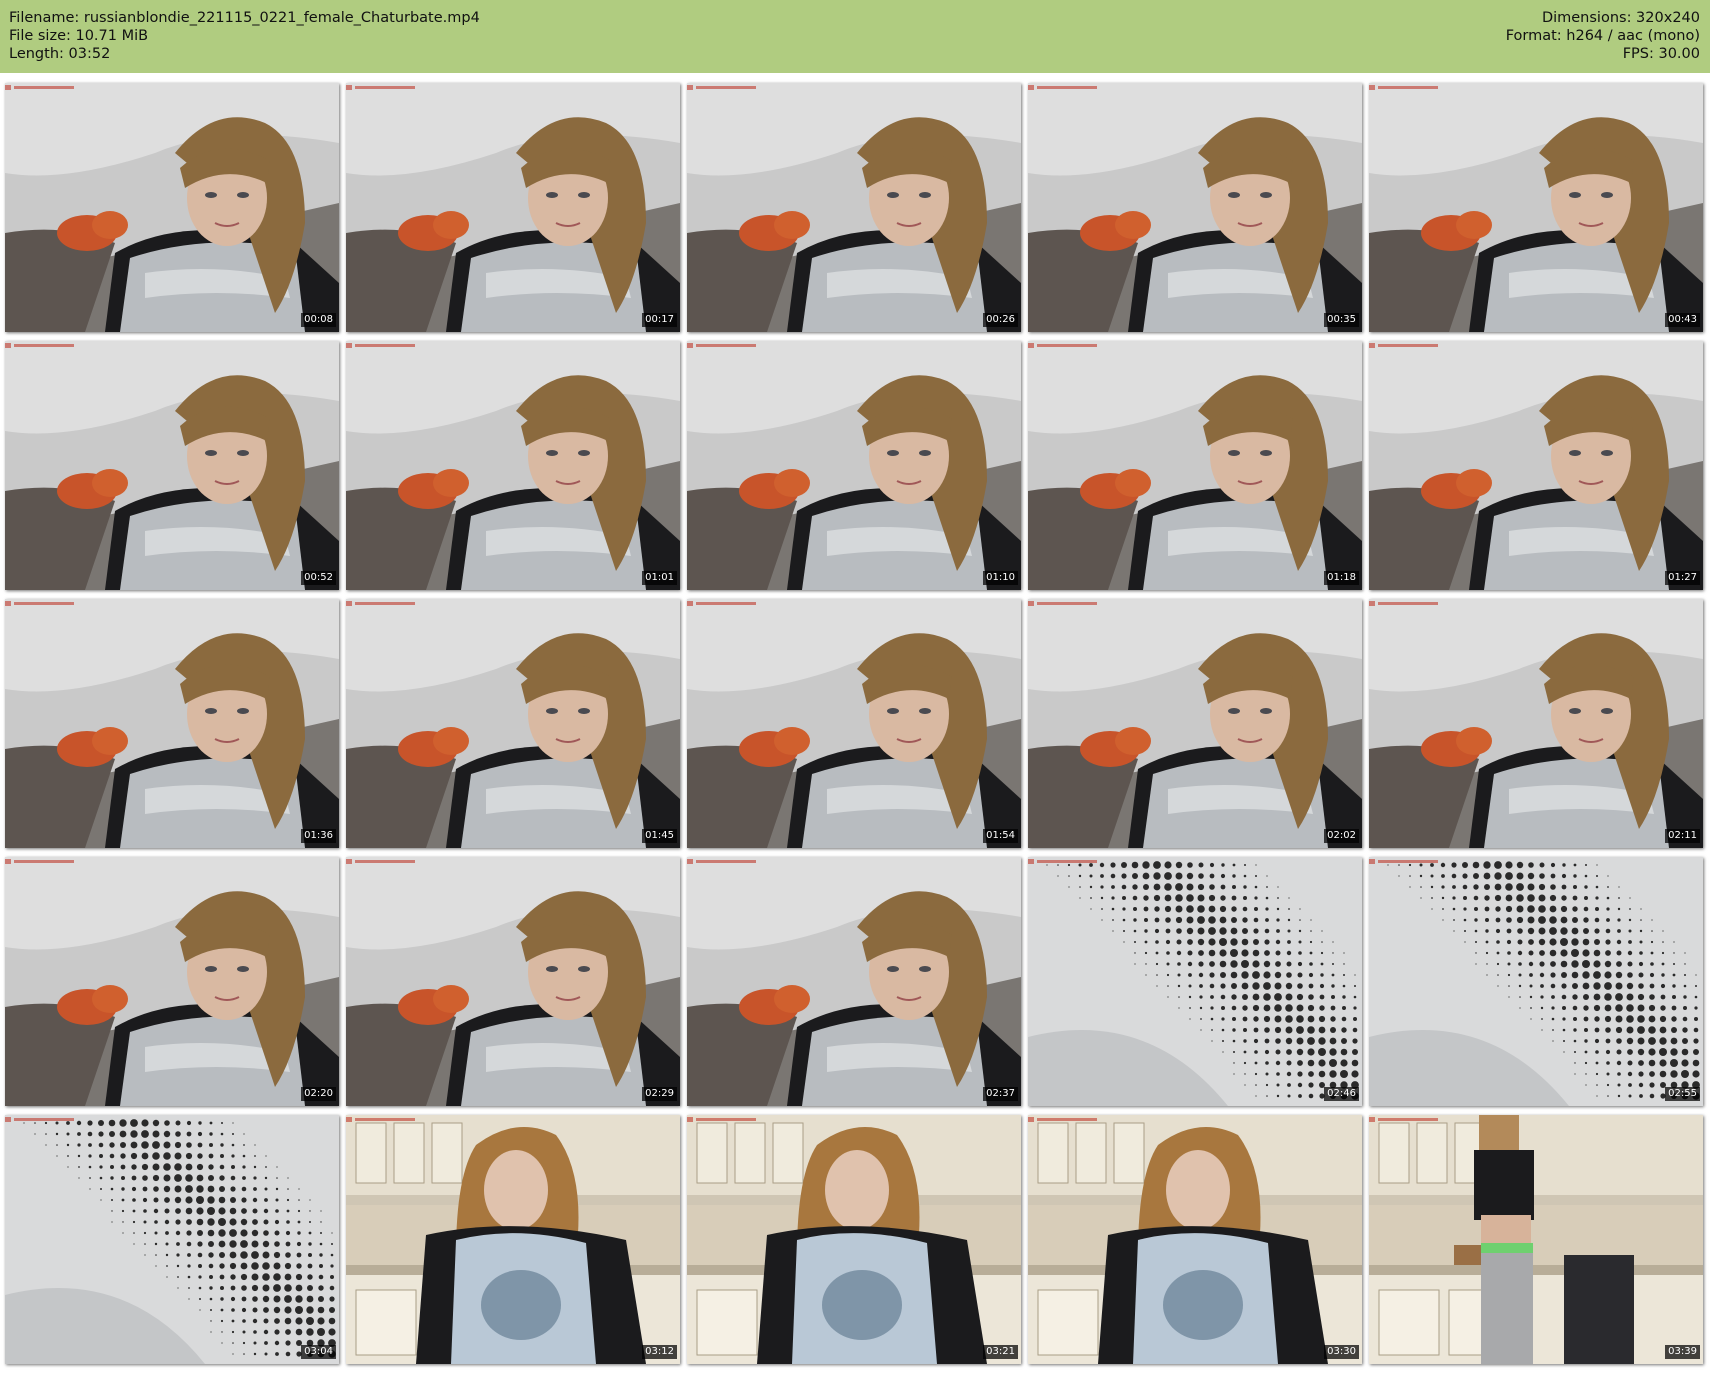 Image resolution: width=1710 pixels, height=1373 pixels. Describe the element at coordinates (1661, 54) in the screenshot. I see `fps-text: FPS: 30.00` at that location.